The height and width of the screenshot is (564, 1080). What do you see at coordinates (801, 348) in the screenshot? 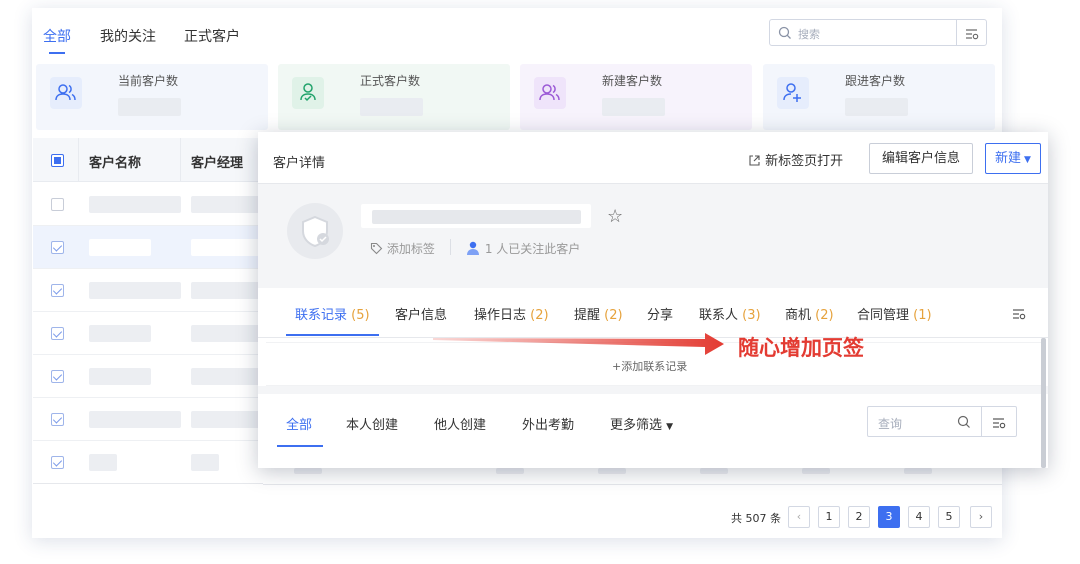
I see `annotation-text: 随心增加页签` at bounding box center [801, 348].